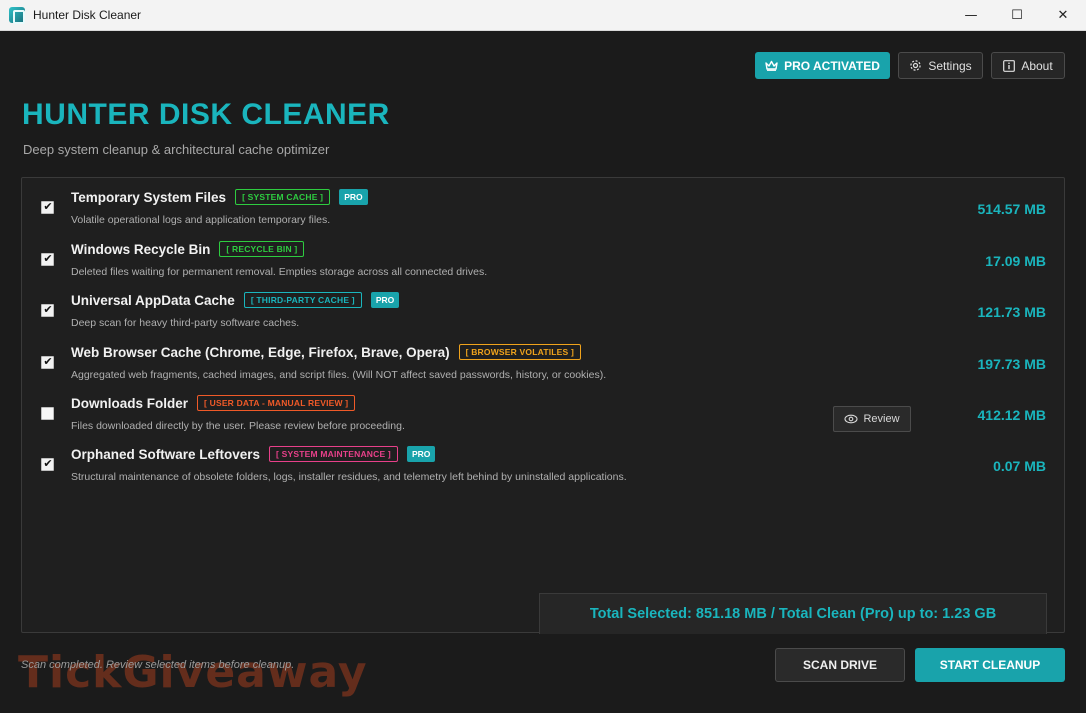 Image resolution: width=1086 pixels, height=713 pixels. What do you see at coordinates (302, 300) in the screenshot?
I see `item-category-tag: [ THIRD-PARTY CACHE ]` at bounding box center [302, 300].